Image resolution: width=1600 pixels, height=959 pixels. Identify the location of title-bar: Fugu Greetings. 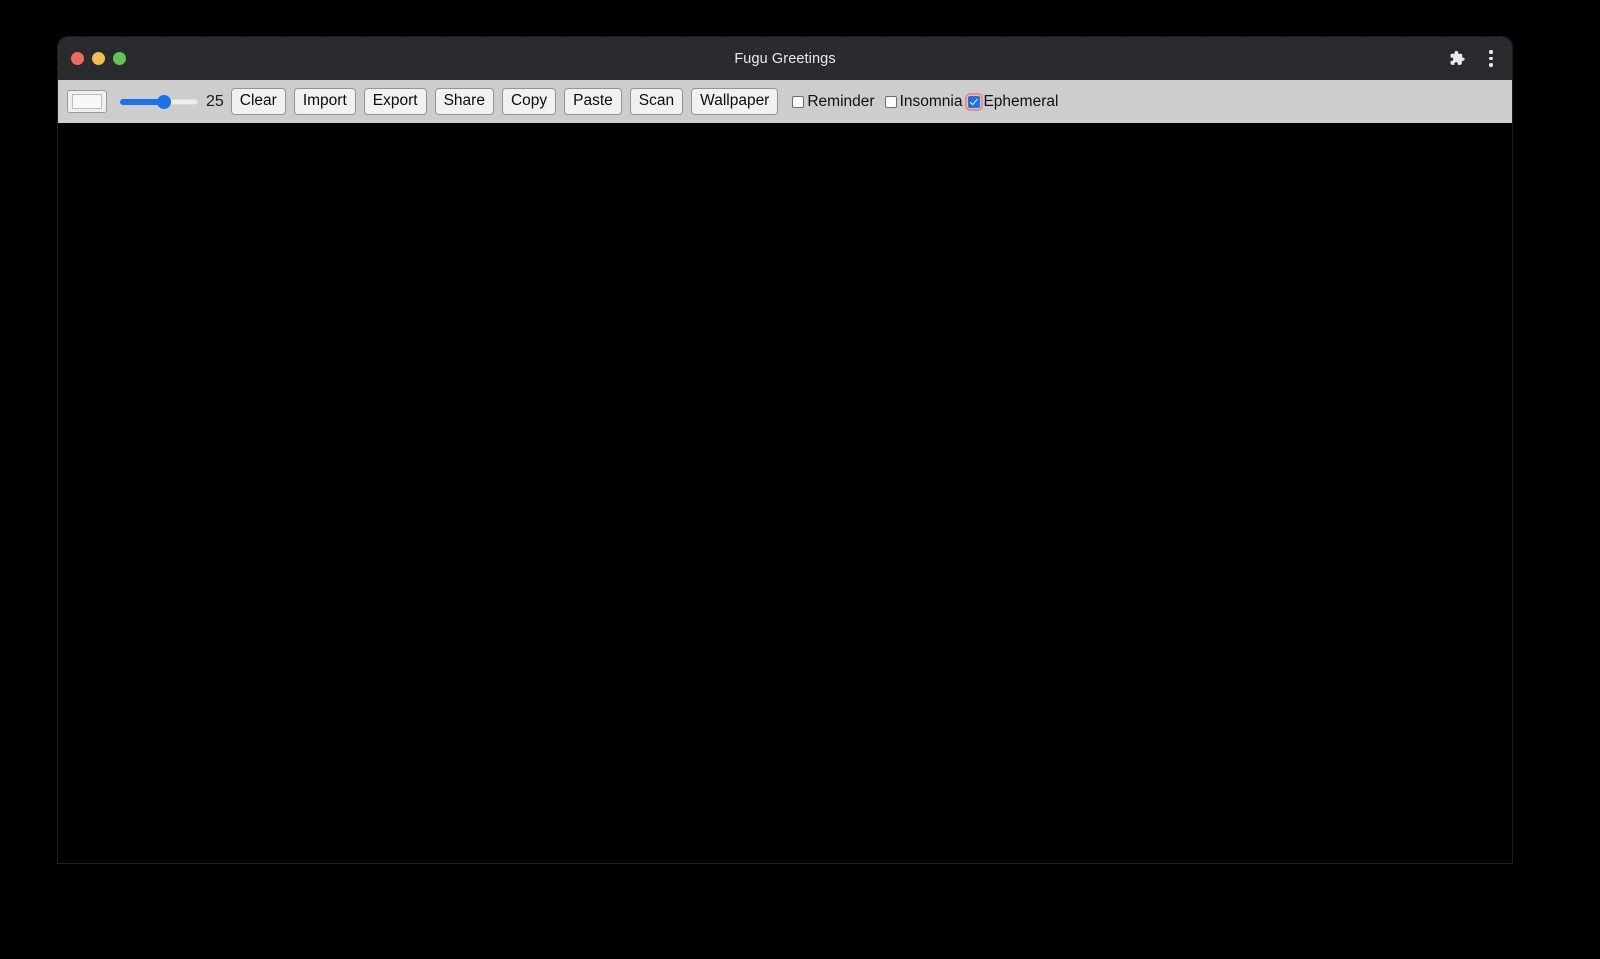
(785, 58).